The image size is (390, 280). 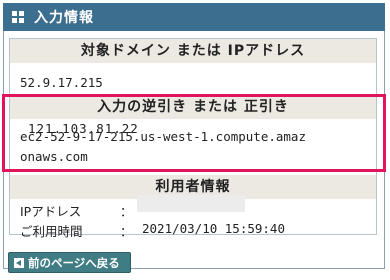 I want to click on domain-heading: 対象ドメイン または IPアドレス, so click(x=193, y=51).